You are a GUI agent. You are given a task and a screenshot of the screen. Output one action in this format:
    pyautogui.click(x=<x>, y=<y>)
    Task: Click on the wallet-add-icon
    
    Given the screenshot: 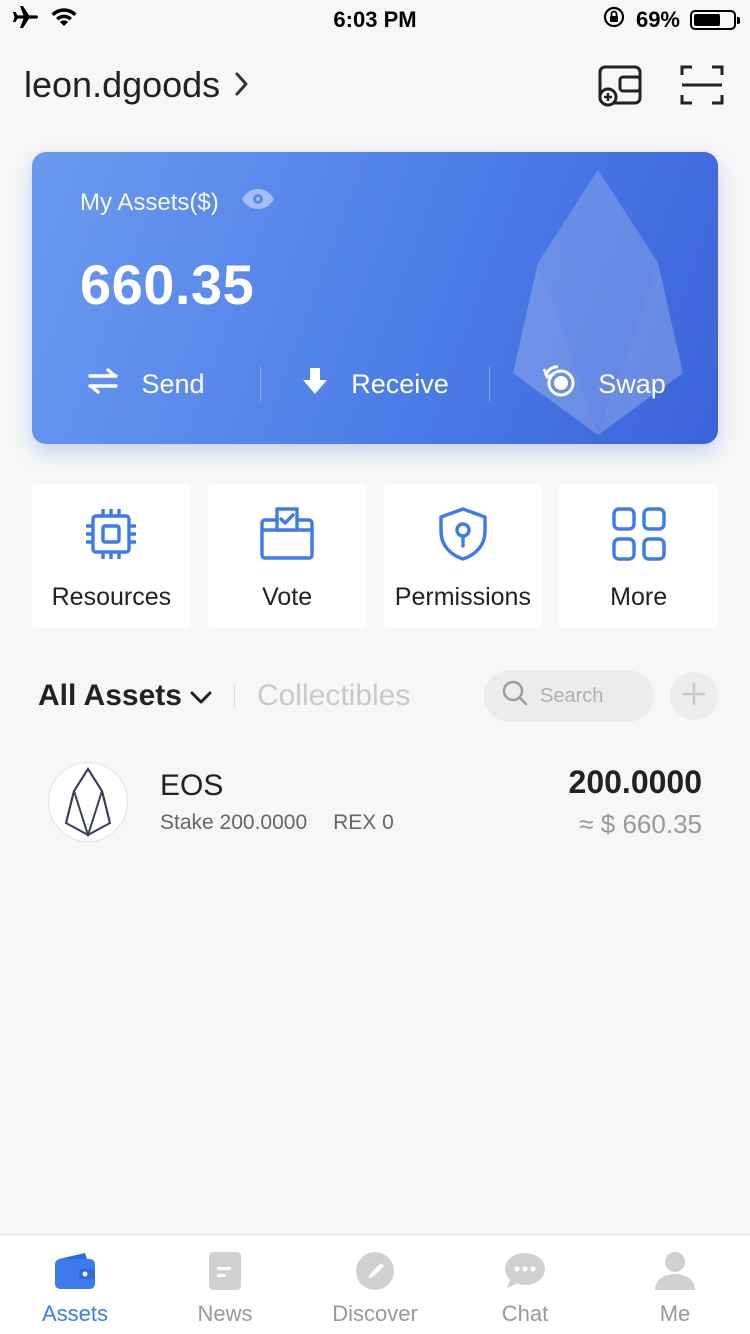 What is the action you would take?
    pyautogui.click(x=620, y=85)
    